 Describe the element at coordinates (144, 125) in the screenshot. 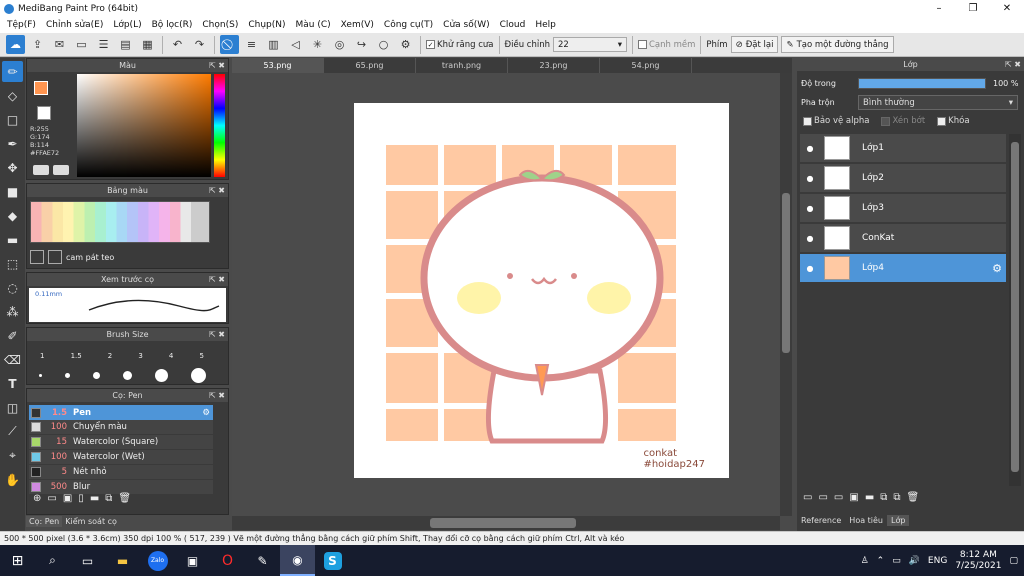

I see `color-field` at that location.